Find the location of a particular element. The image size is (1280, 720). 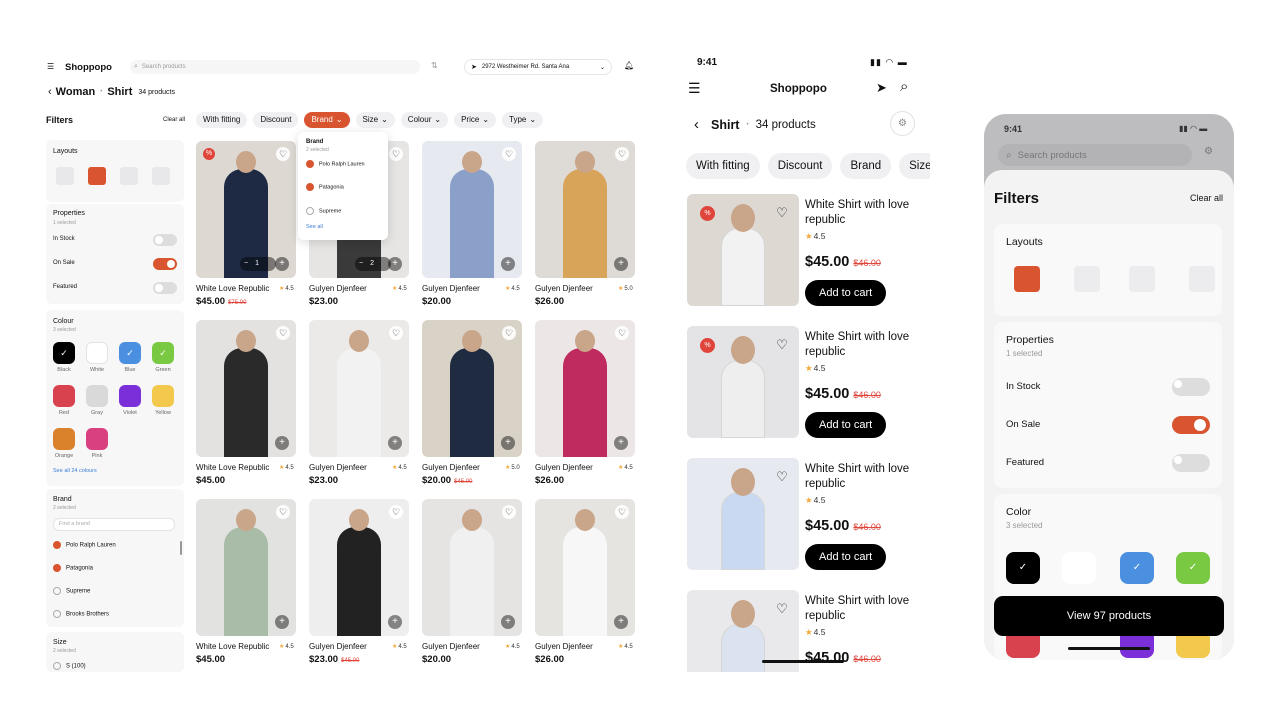

sort-icon: ⇅ is located at coordinates (434, 65).